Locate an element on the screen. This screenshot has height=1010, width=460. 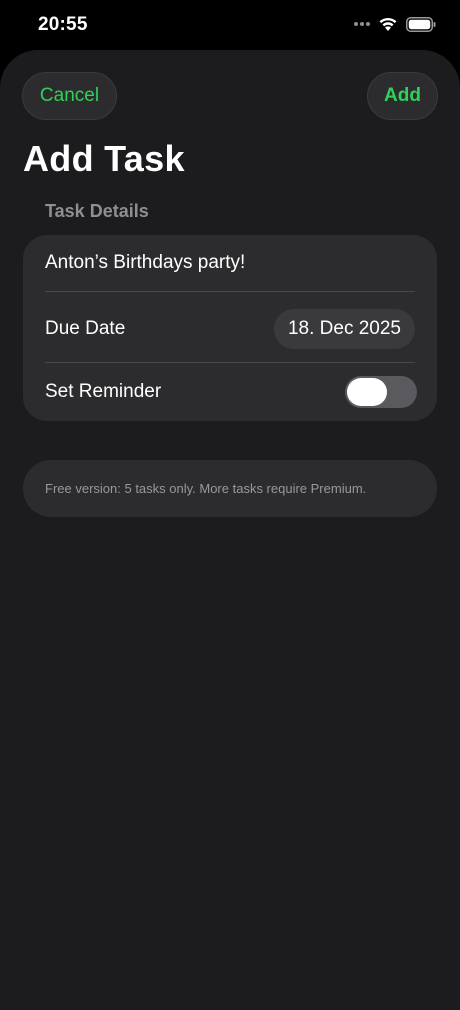
status-icons is located at coordinates (395, 24).